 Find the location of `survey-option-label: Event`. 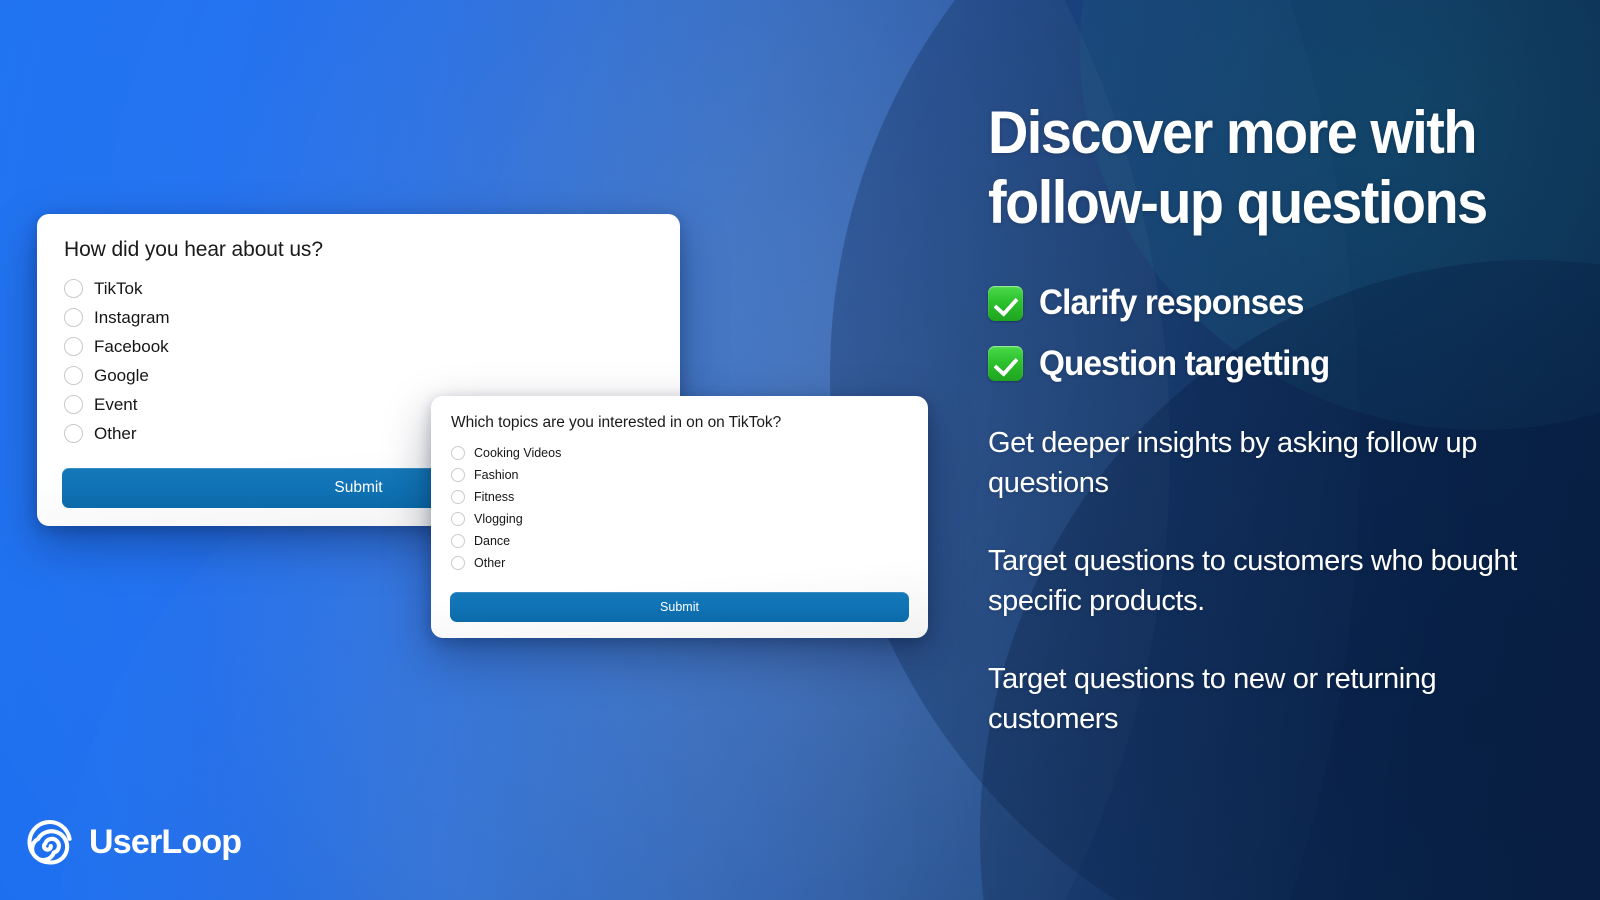

survey-option-label: Event is located at coordinates (116, 404).